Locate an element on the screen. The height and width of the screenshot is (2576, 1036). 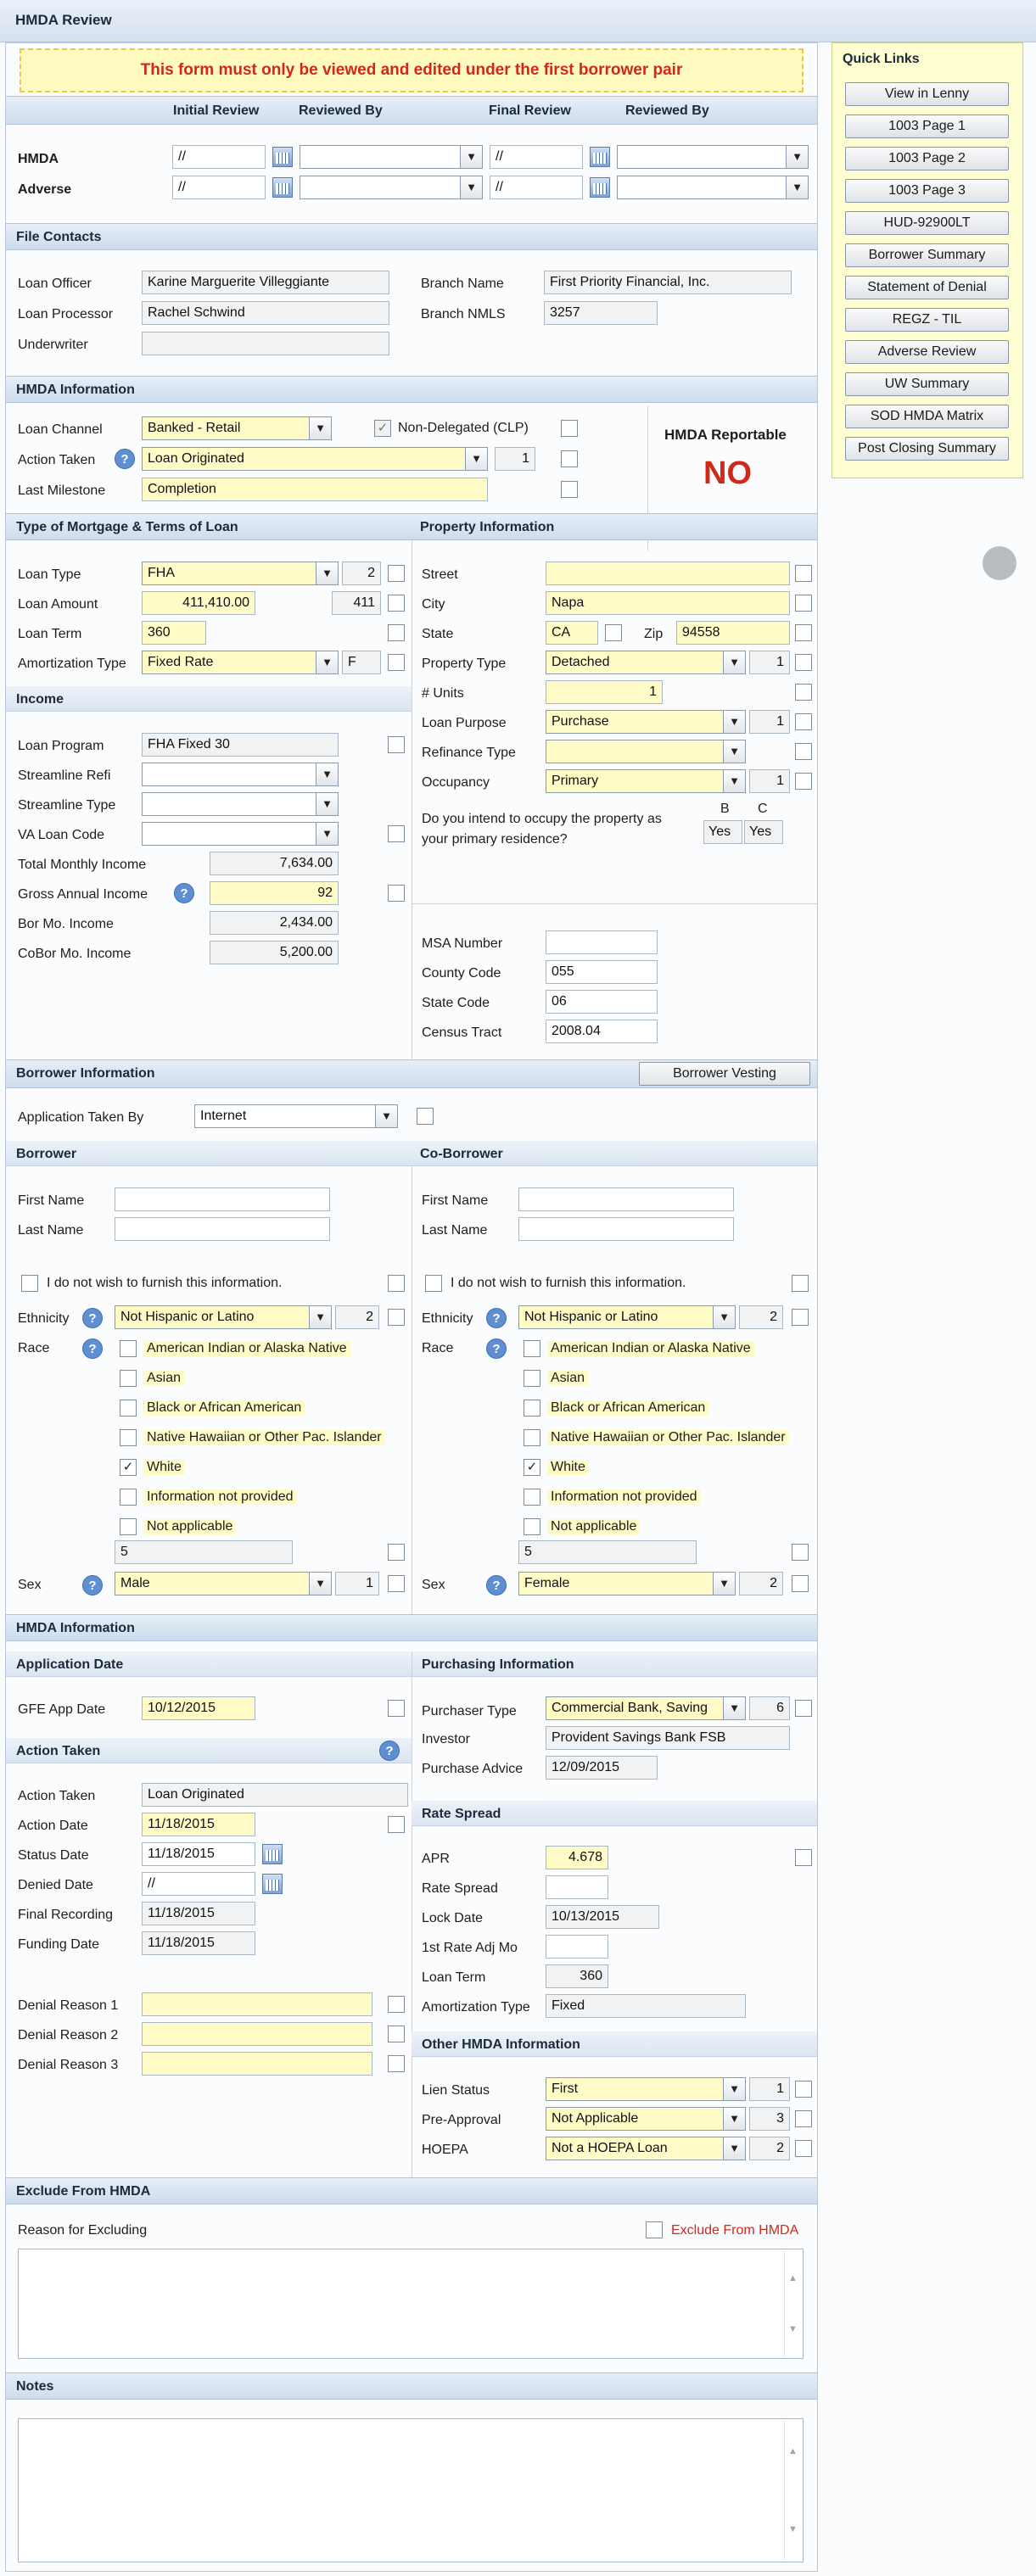
city-field: Napa is located at coordinates (668, 603).